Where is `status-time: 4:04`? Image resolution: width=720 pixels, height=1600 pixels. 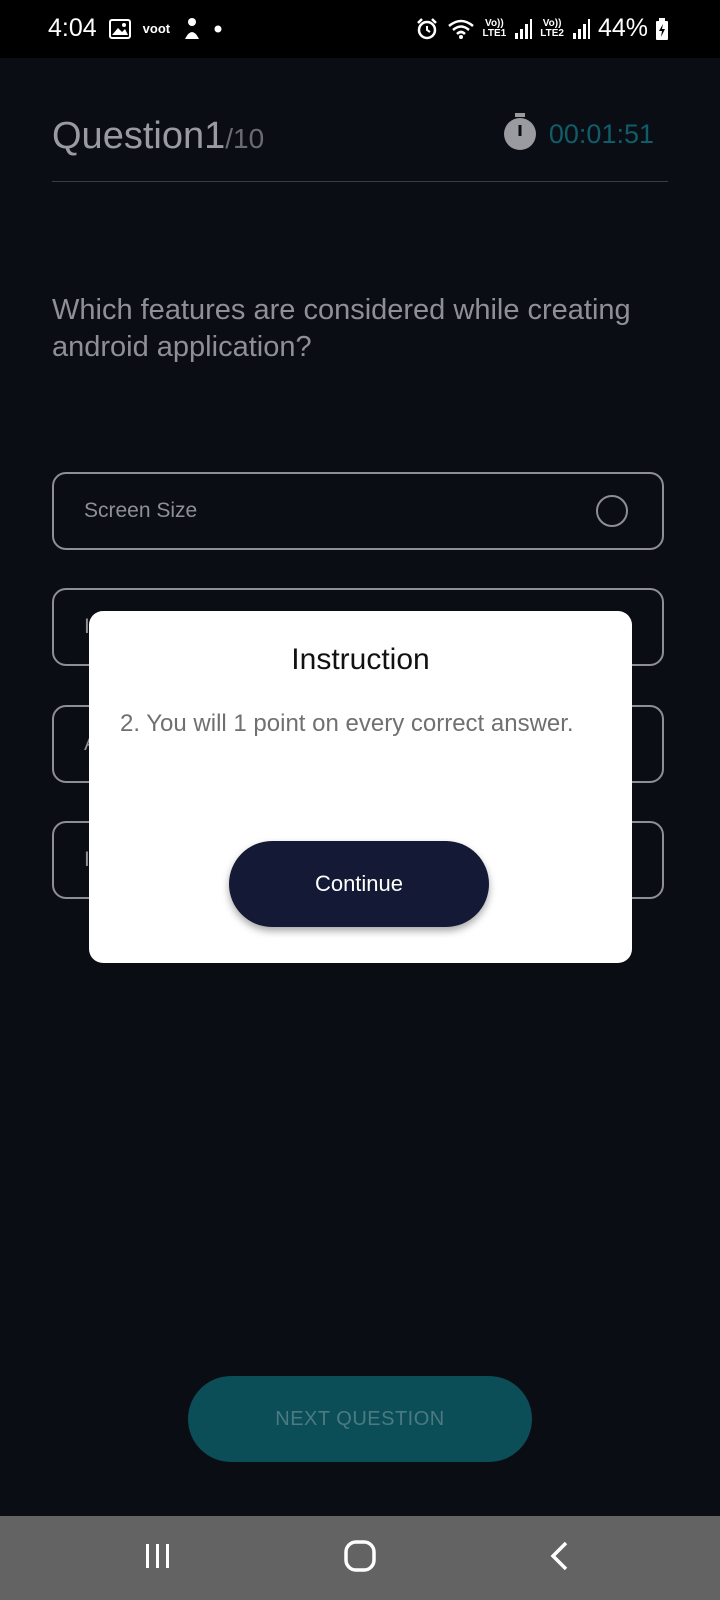 status-time: 4:04 is located at coordinates (72, 28).